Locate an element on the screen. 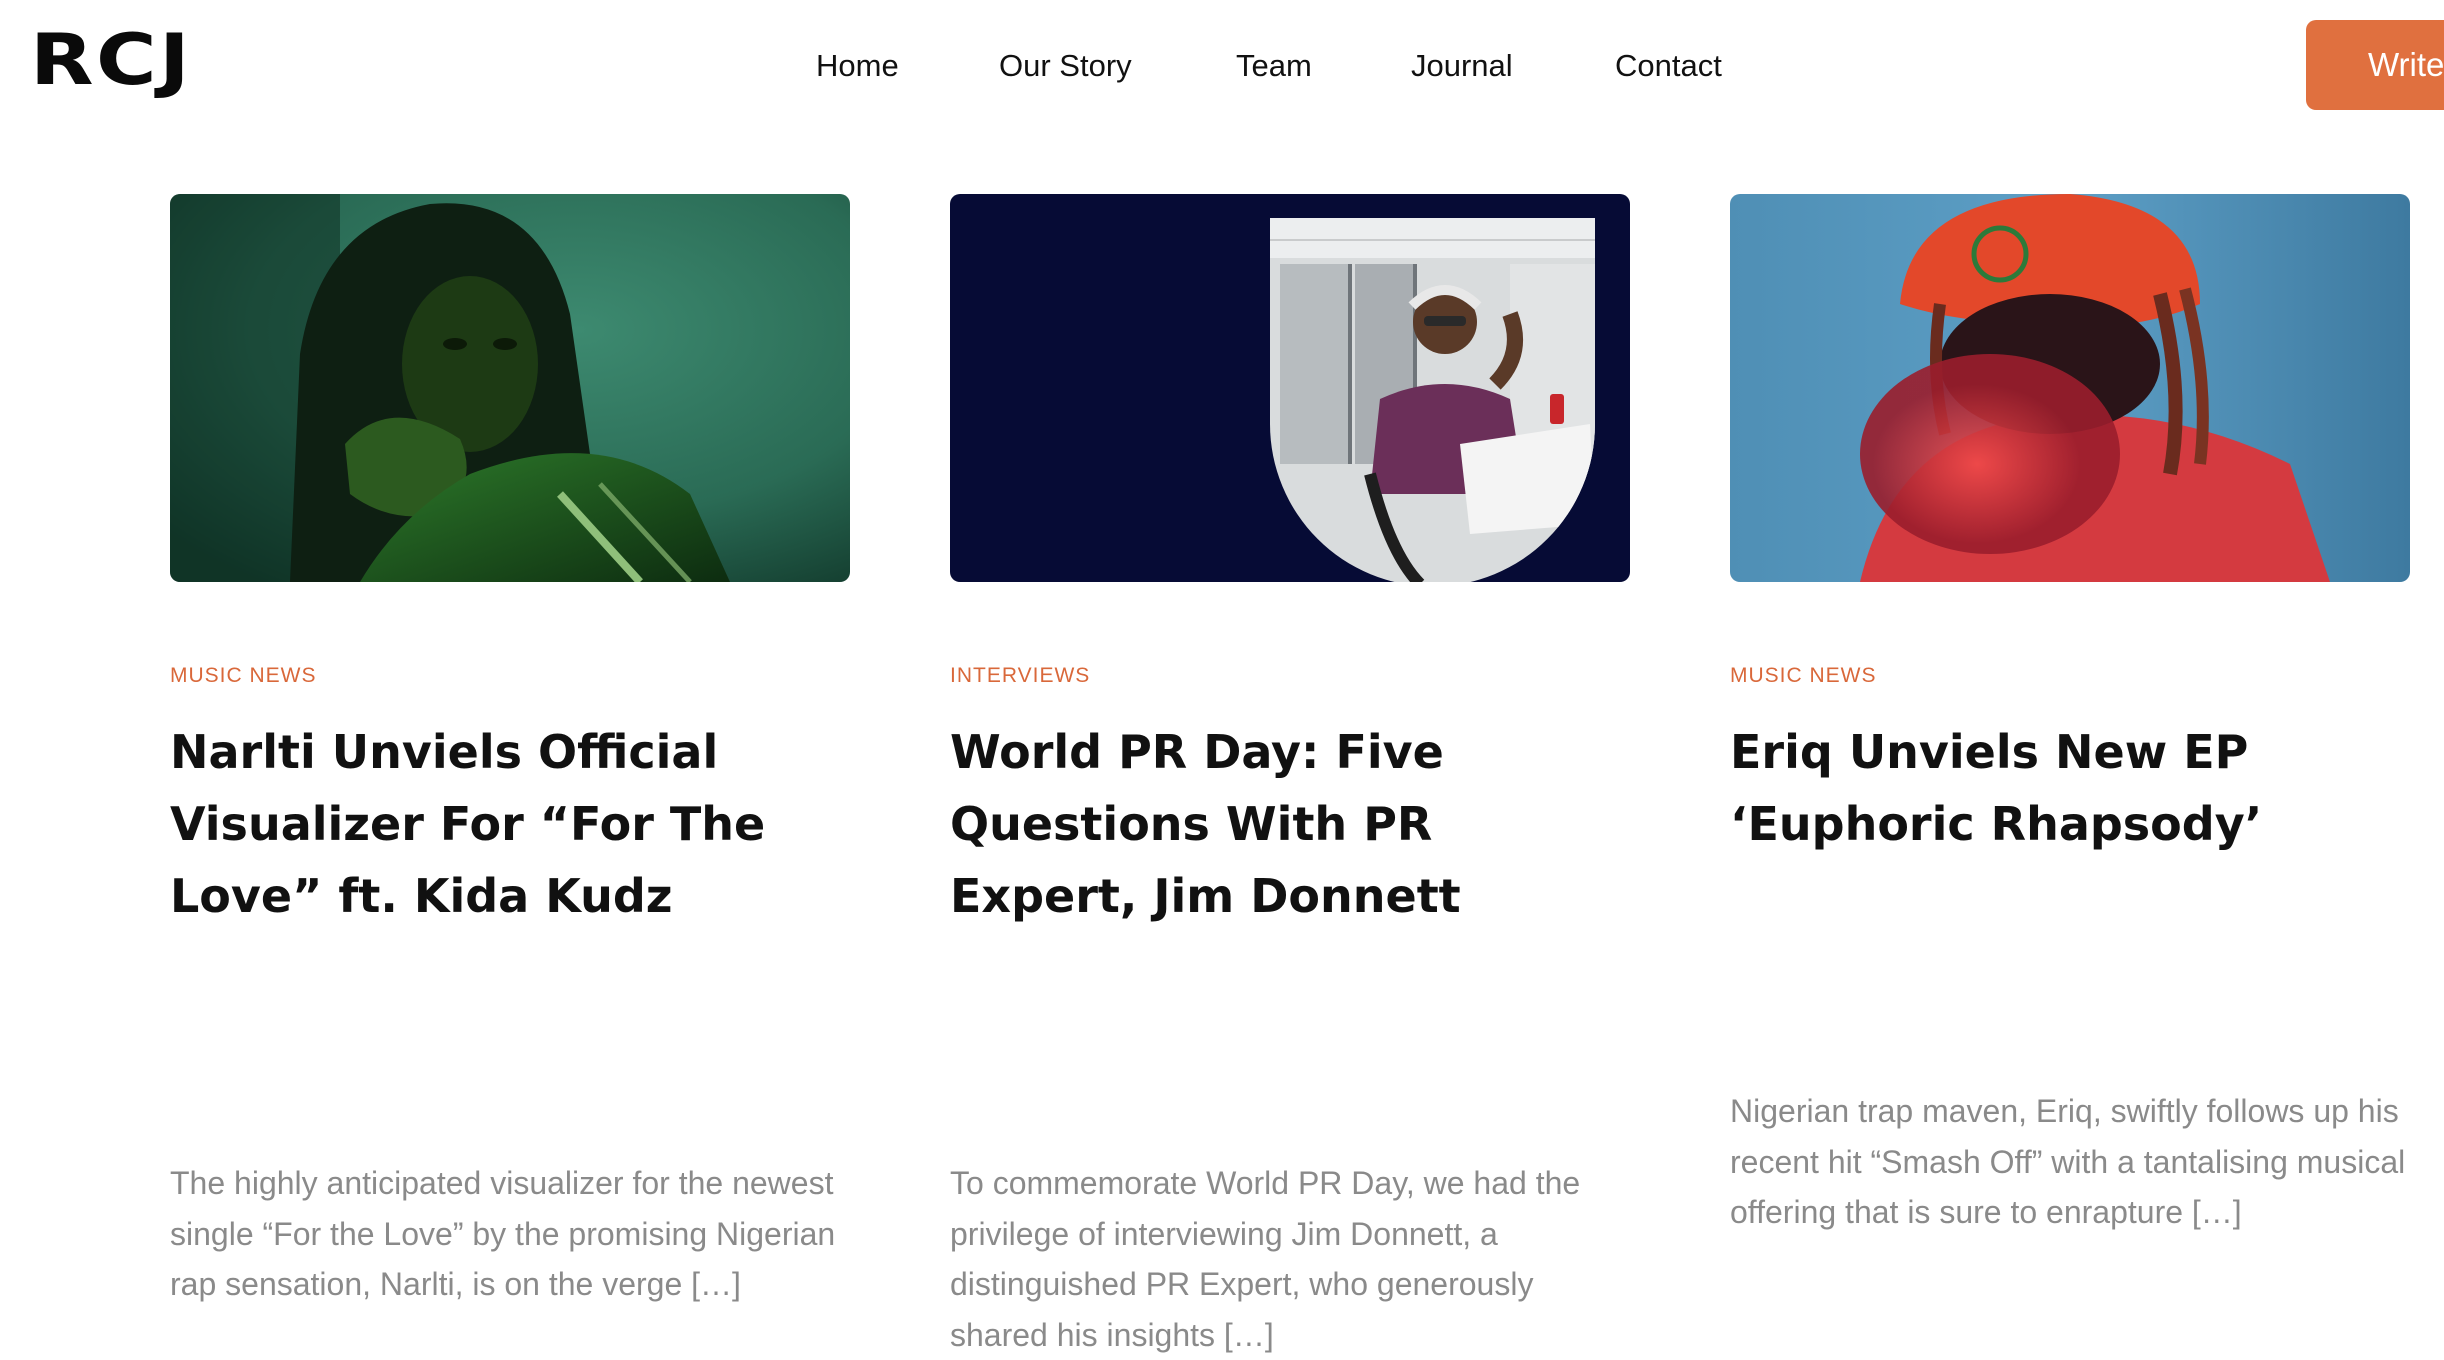 The image size is (2444, 1360). write-button: Write is located at coordinates (2375, 65).